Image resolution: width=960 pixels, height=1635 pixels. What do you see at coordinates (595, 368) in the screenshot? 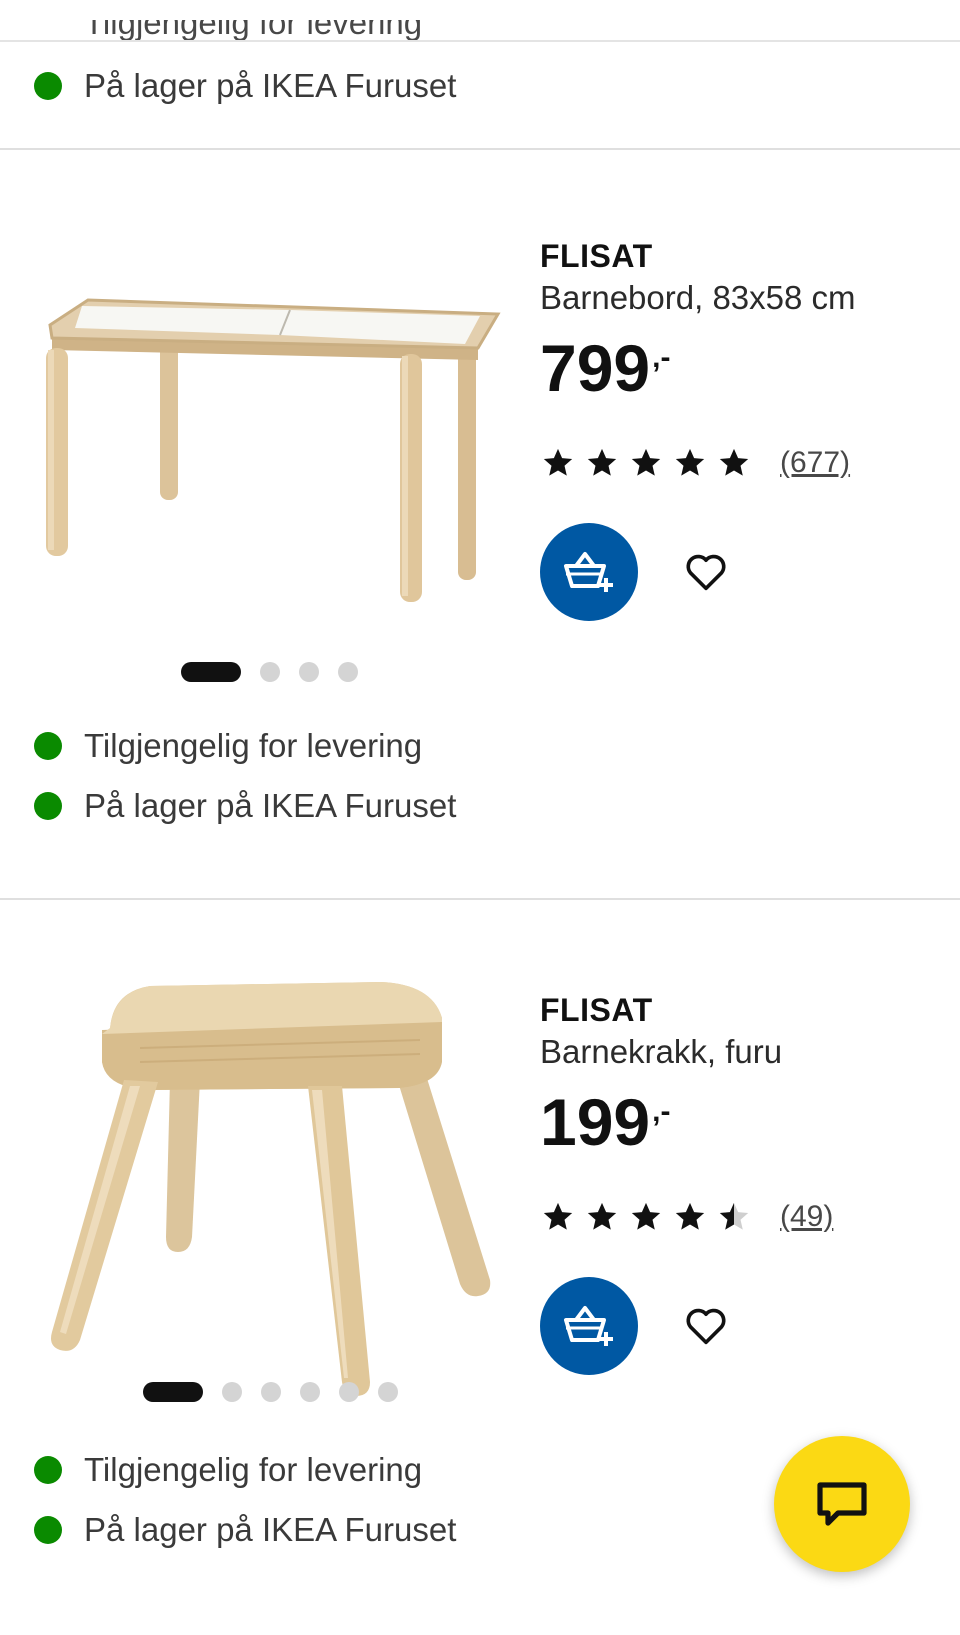
I see `price-value: 799` at bounding box center [595, 368].